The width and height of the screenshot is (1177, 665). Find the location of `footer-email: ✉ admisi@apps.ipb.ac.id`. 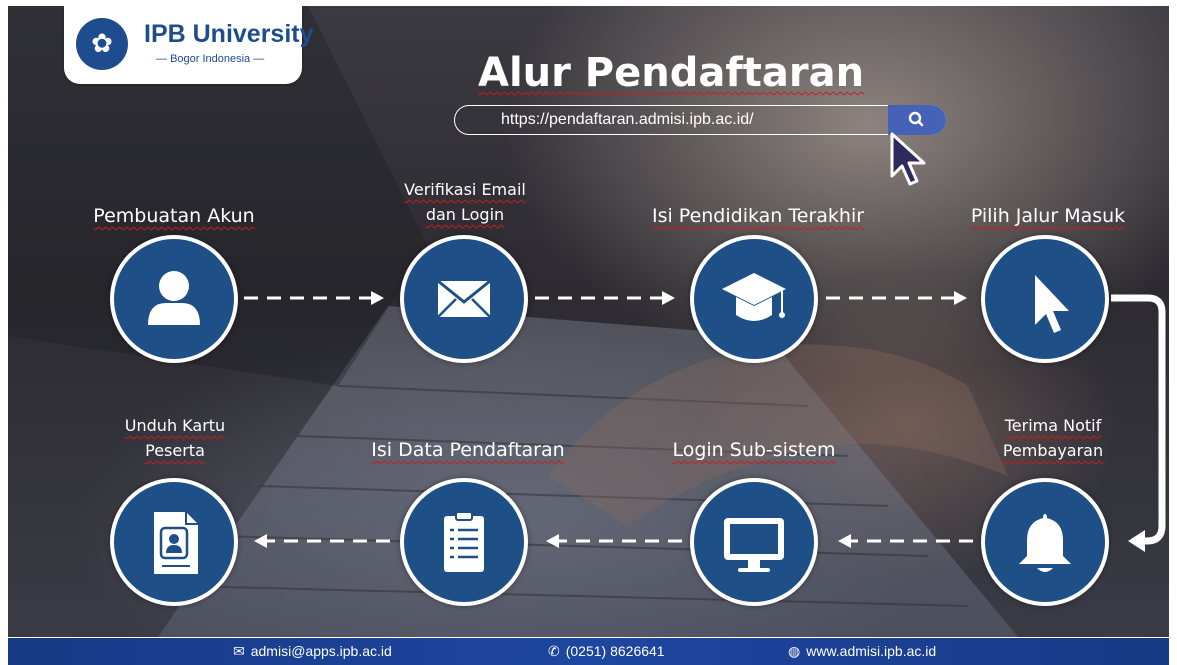

footer-email: ✉ admisi@apps.ipb.ac.id is located at coordinates (312, 651).